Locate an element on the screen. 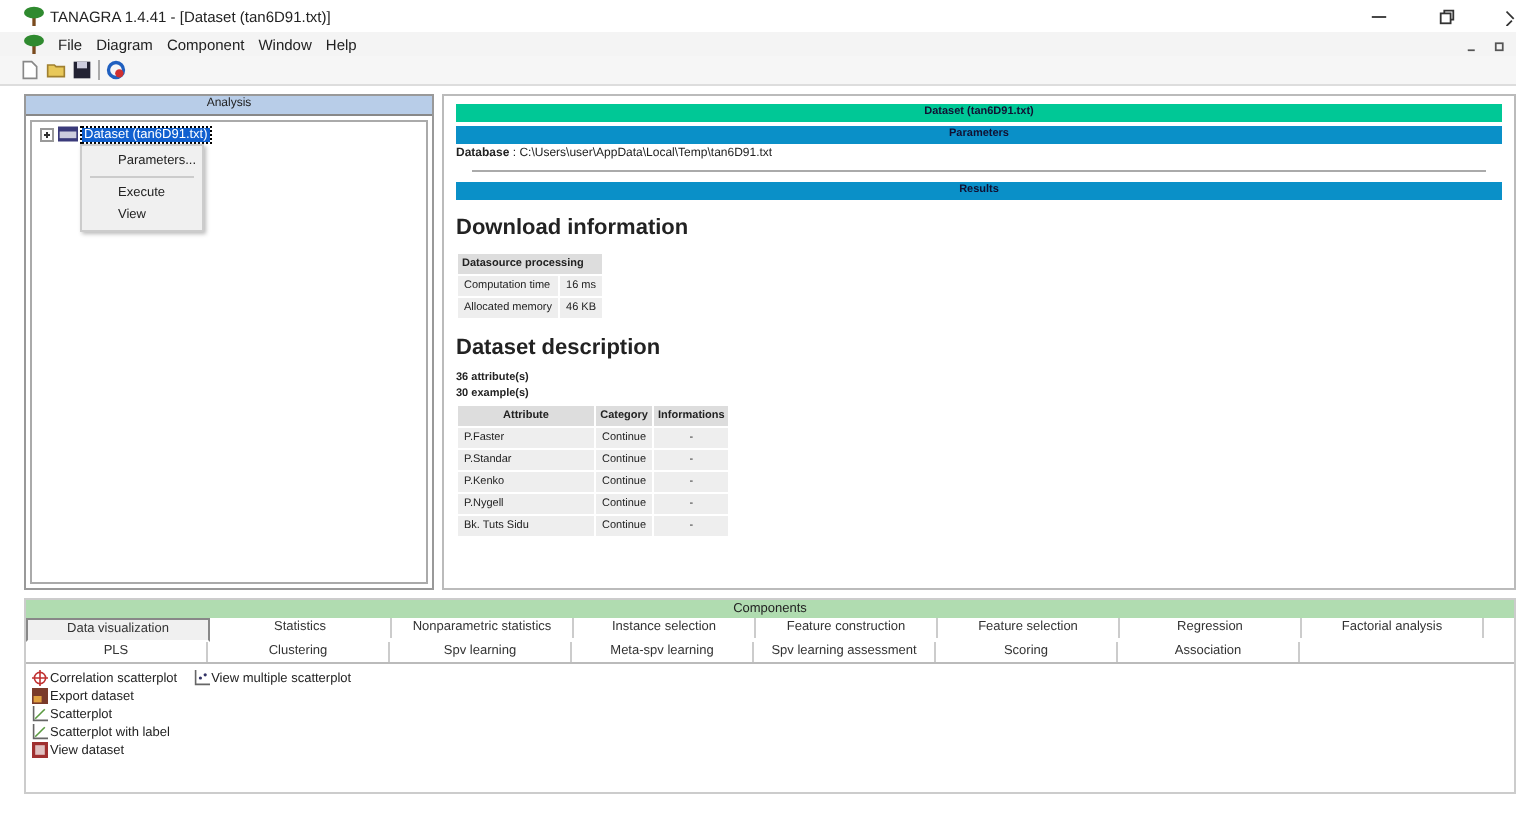  dataset-icon is located at coordinates (68, 134).